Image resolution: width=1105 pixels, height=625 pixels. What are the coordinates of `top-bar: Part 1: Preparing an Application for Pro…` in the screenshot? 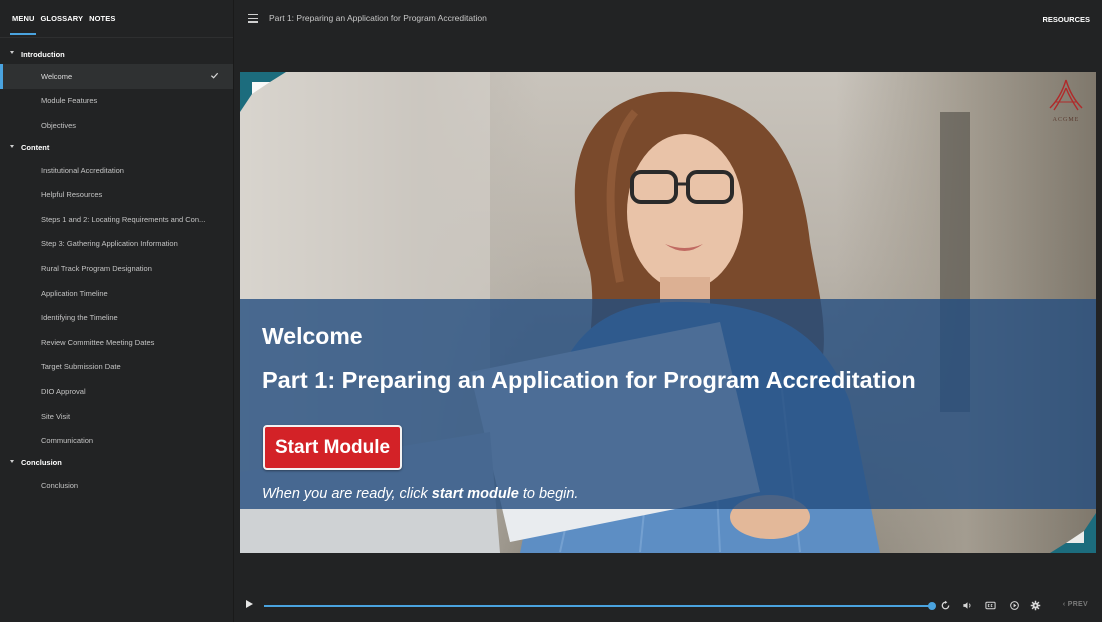 It's located at (668, 19).